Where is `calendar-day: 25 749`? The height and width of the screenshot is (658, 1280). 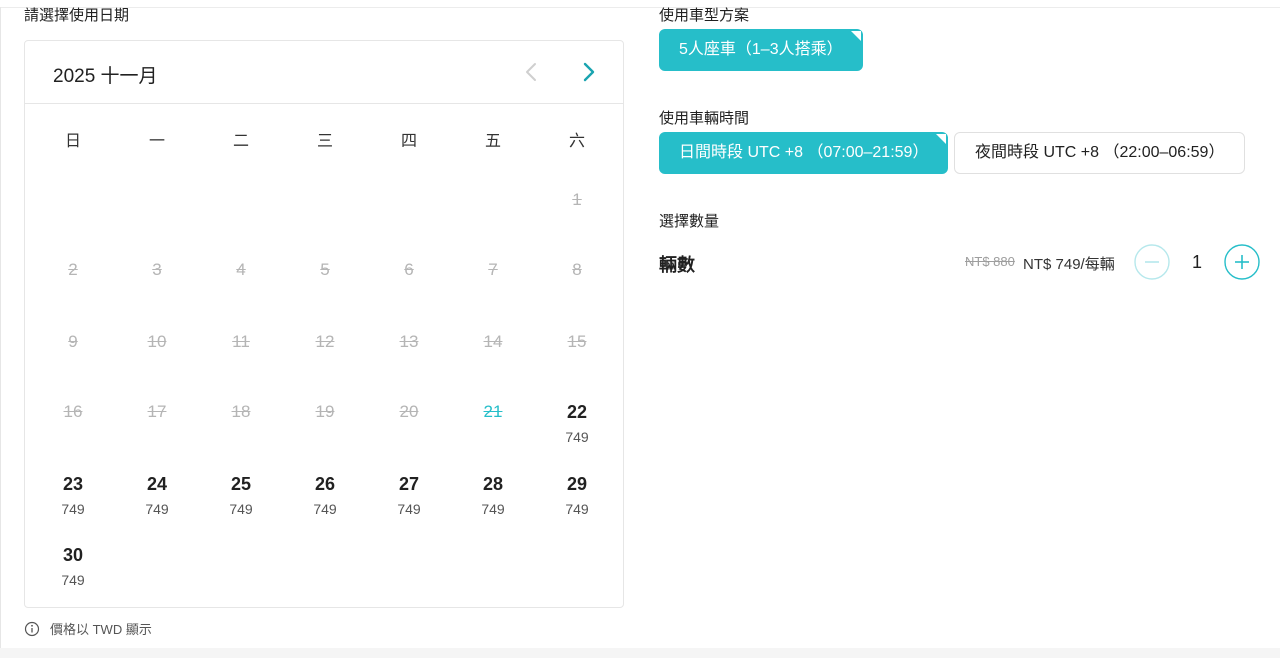 calendar-day: 25 749 is located at coordinates (241, 503).